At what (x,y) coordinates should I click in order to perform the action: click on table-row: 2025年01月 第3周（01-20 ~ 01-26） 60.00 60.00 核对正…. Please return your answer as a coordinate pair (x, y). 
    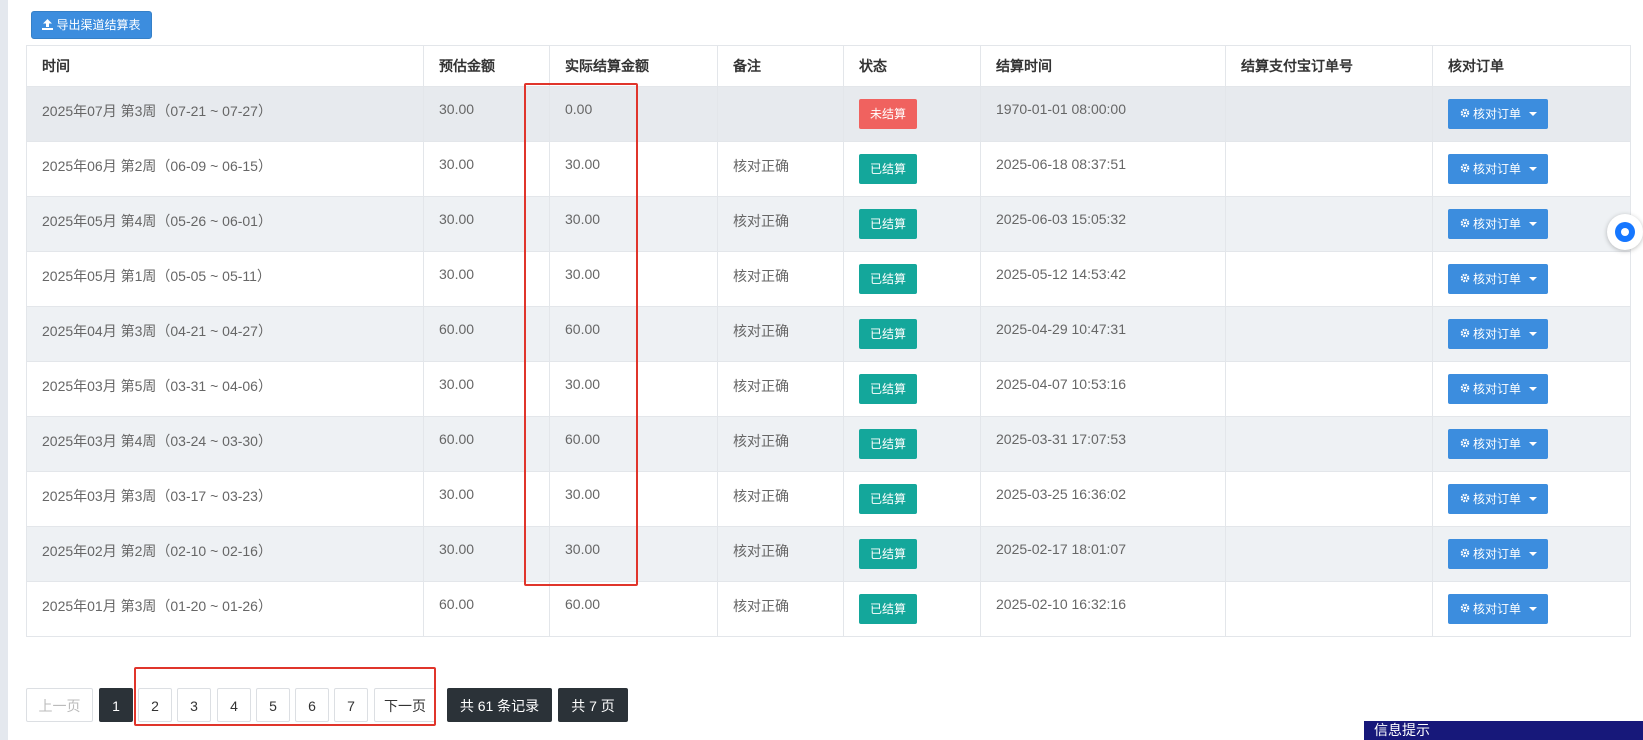
    Looking at the image, I should click on (828, 609).